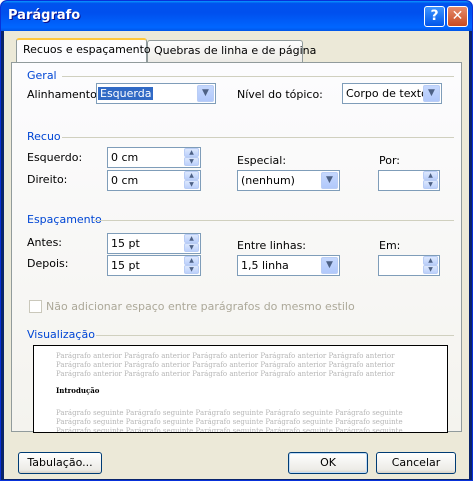 The width and height of the screenshot is (473, 481). Describe the element at coordinates (154, 243) in the screenshot. I see `antes-spinner: 15 pt ▲ ▼` at that location.